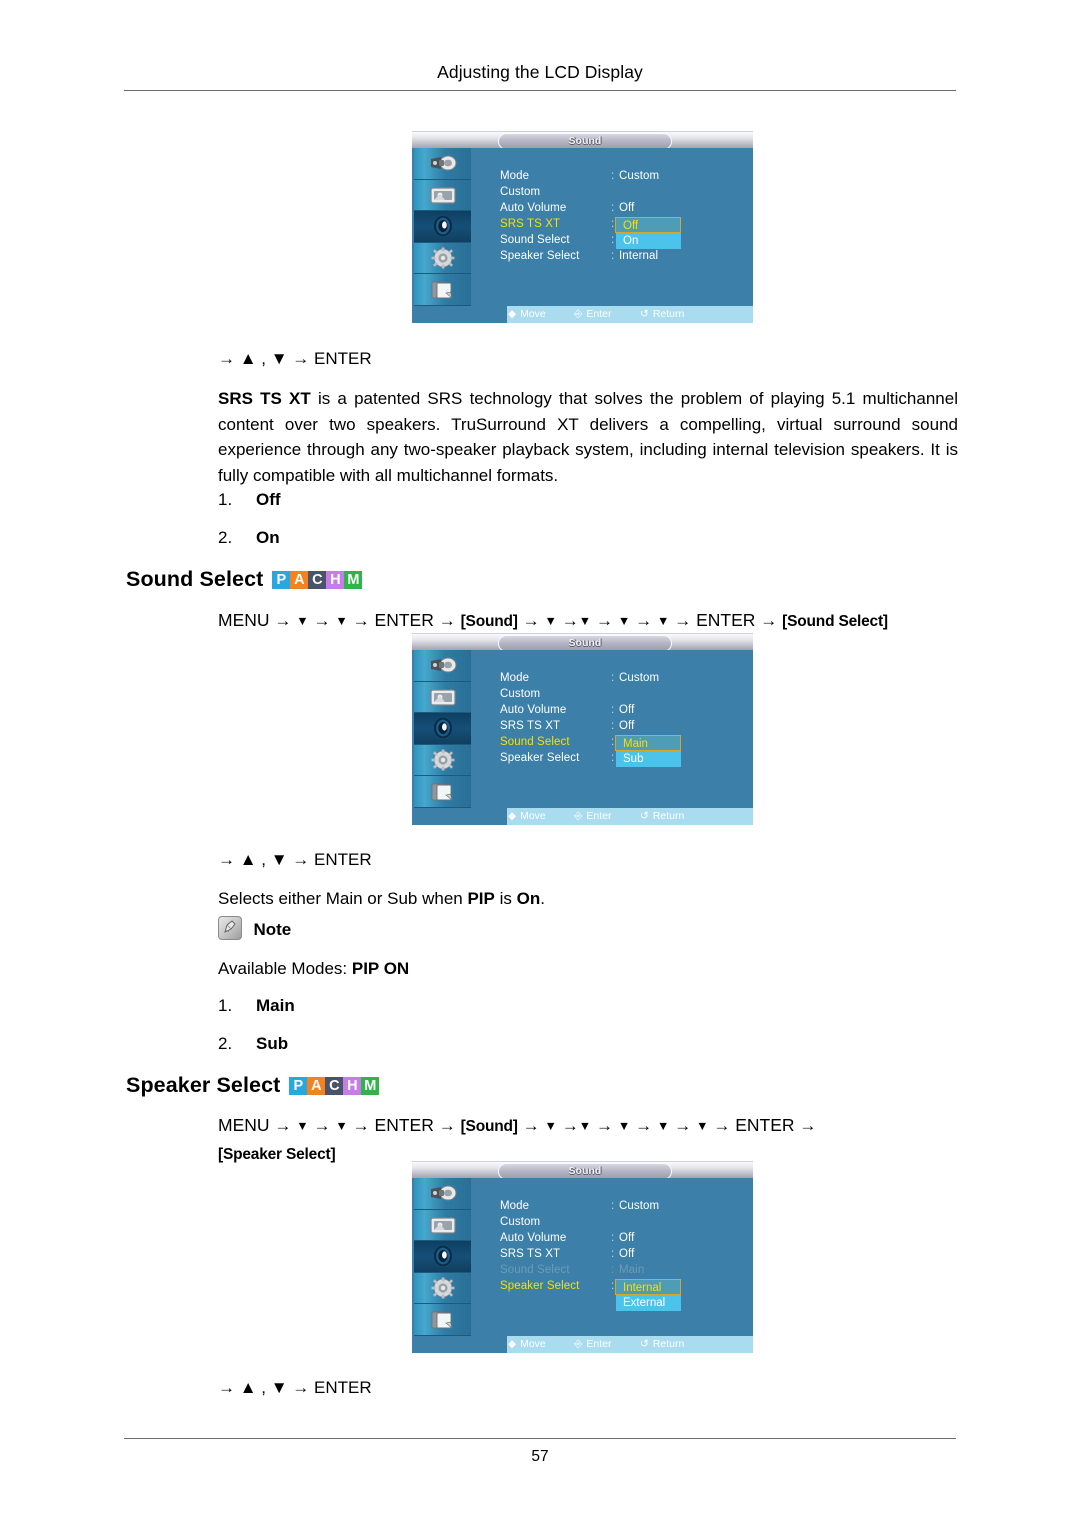  What do you see at coordinates (648, 759) in the screenshot?
I see `osd-option-alternate: Sub` at bounding box center [648, 759].